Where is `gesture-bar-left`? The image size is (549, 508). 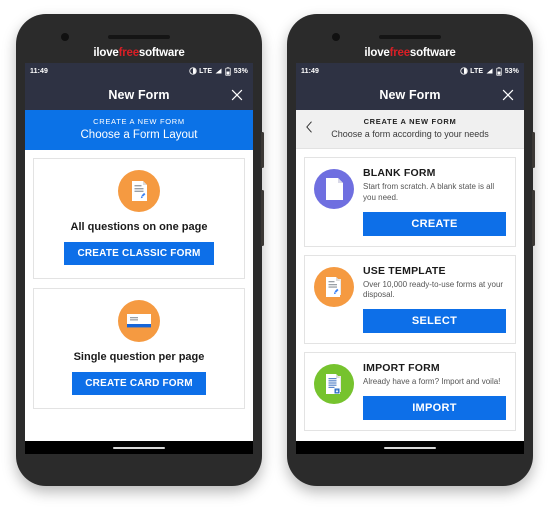
gesture-bar-left is located at coordinates (139, 447).